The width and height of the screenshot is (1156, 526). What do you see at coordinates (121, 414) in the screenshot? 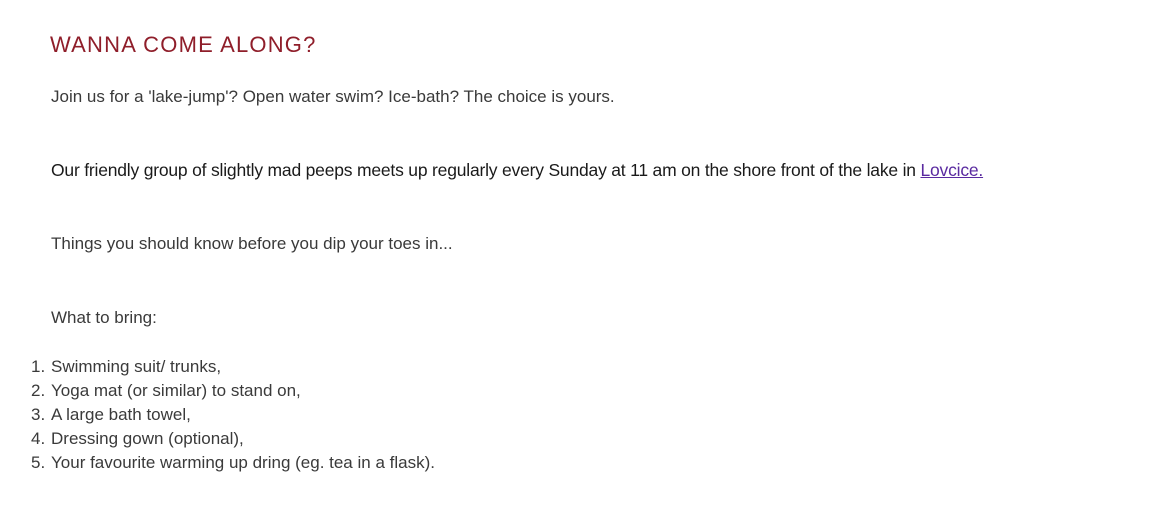
I see `list-item-text: A large bath towel,` at bounding box center [121, 414].